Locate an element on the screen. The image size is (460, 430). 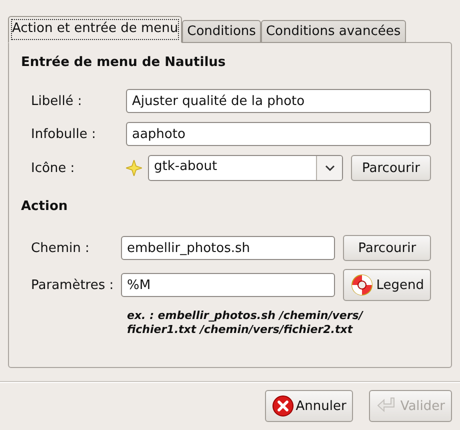
text-field: Ajuster qualité de la photo is located at coordinates (278, 101).